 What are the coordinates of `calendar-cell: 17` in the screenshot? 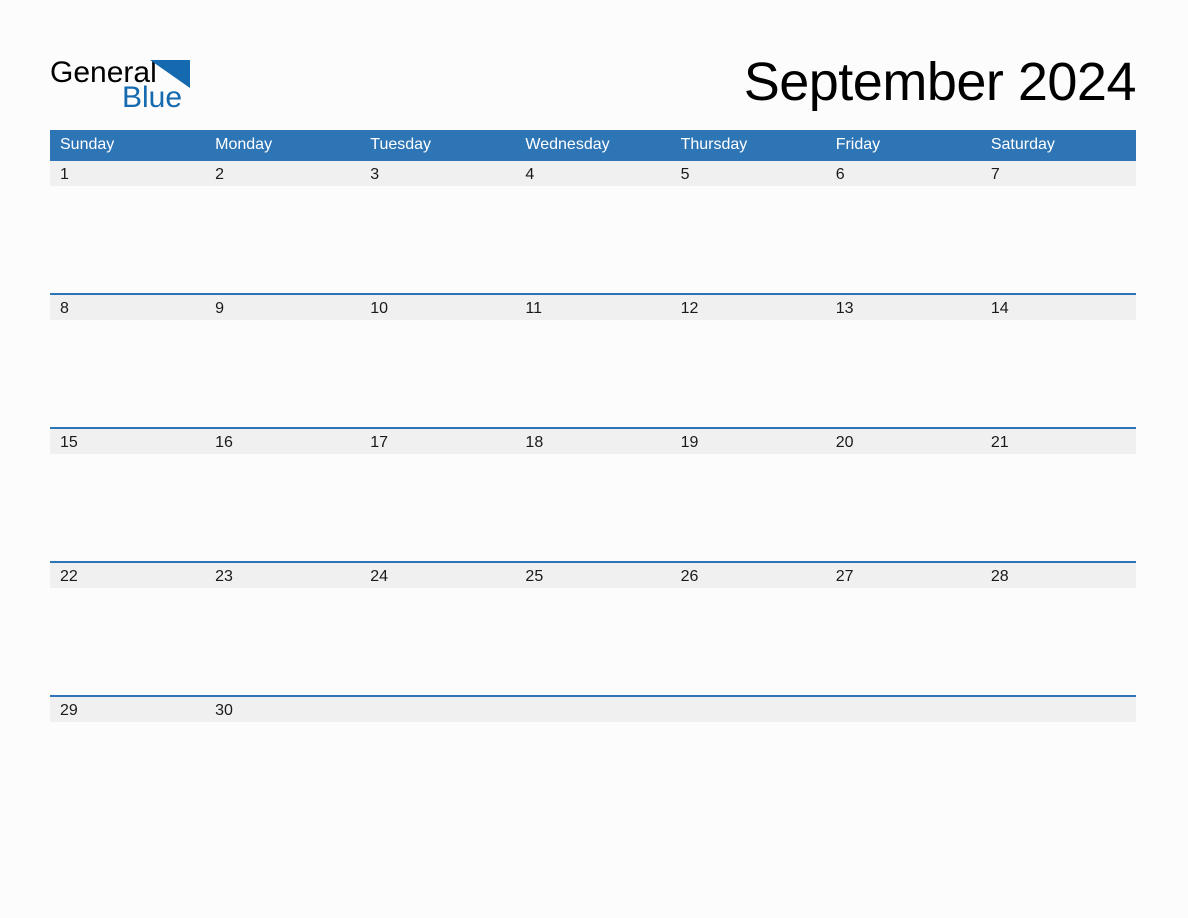 It's located at (438, 495).